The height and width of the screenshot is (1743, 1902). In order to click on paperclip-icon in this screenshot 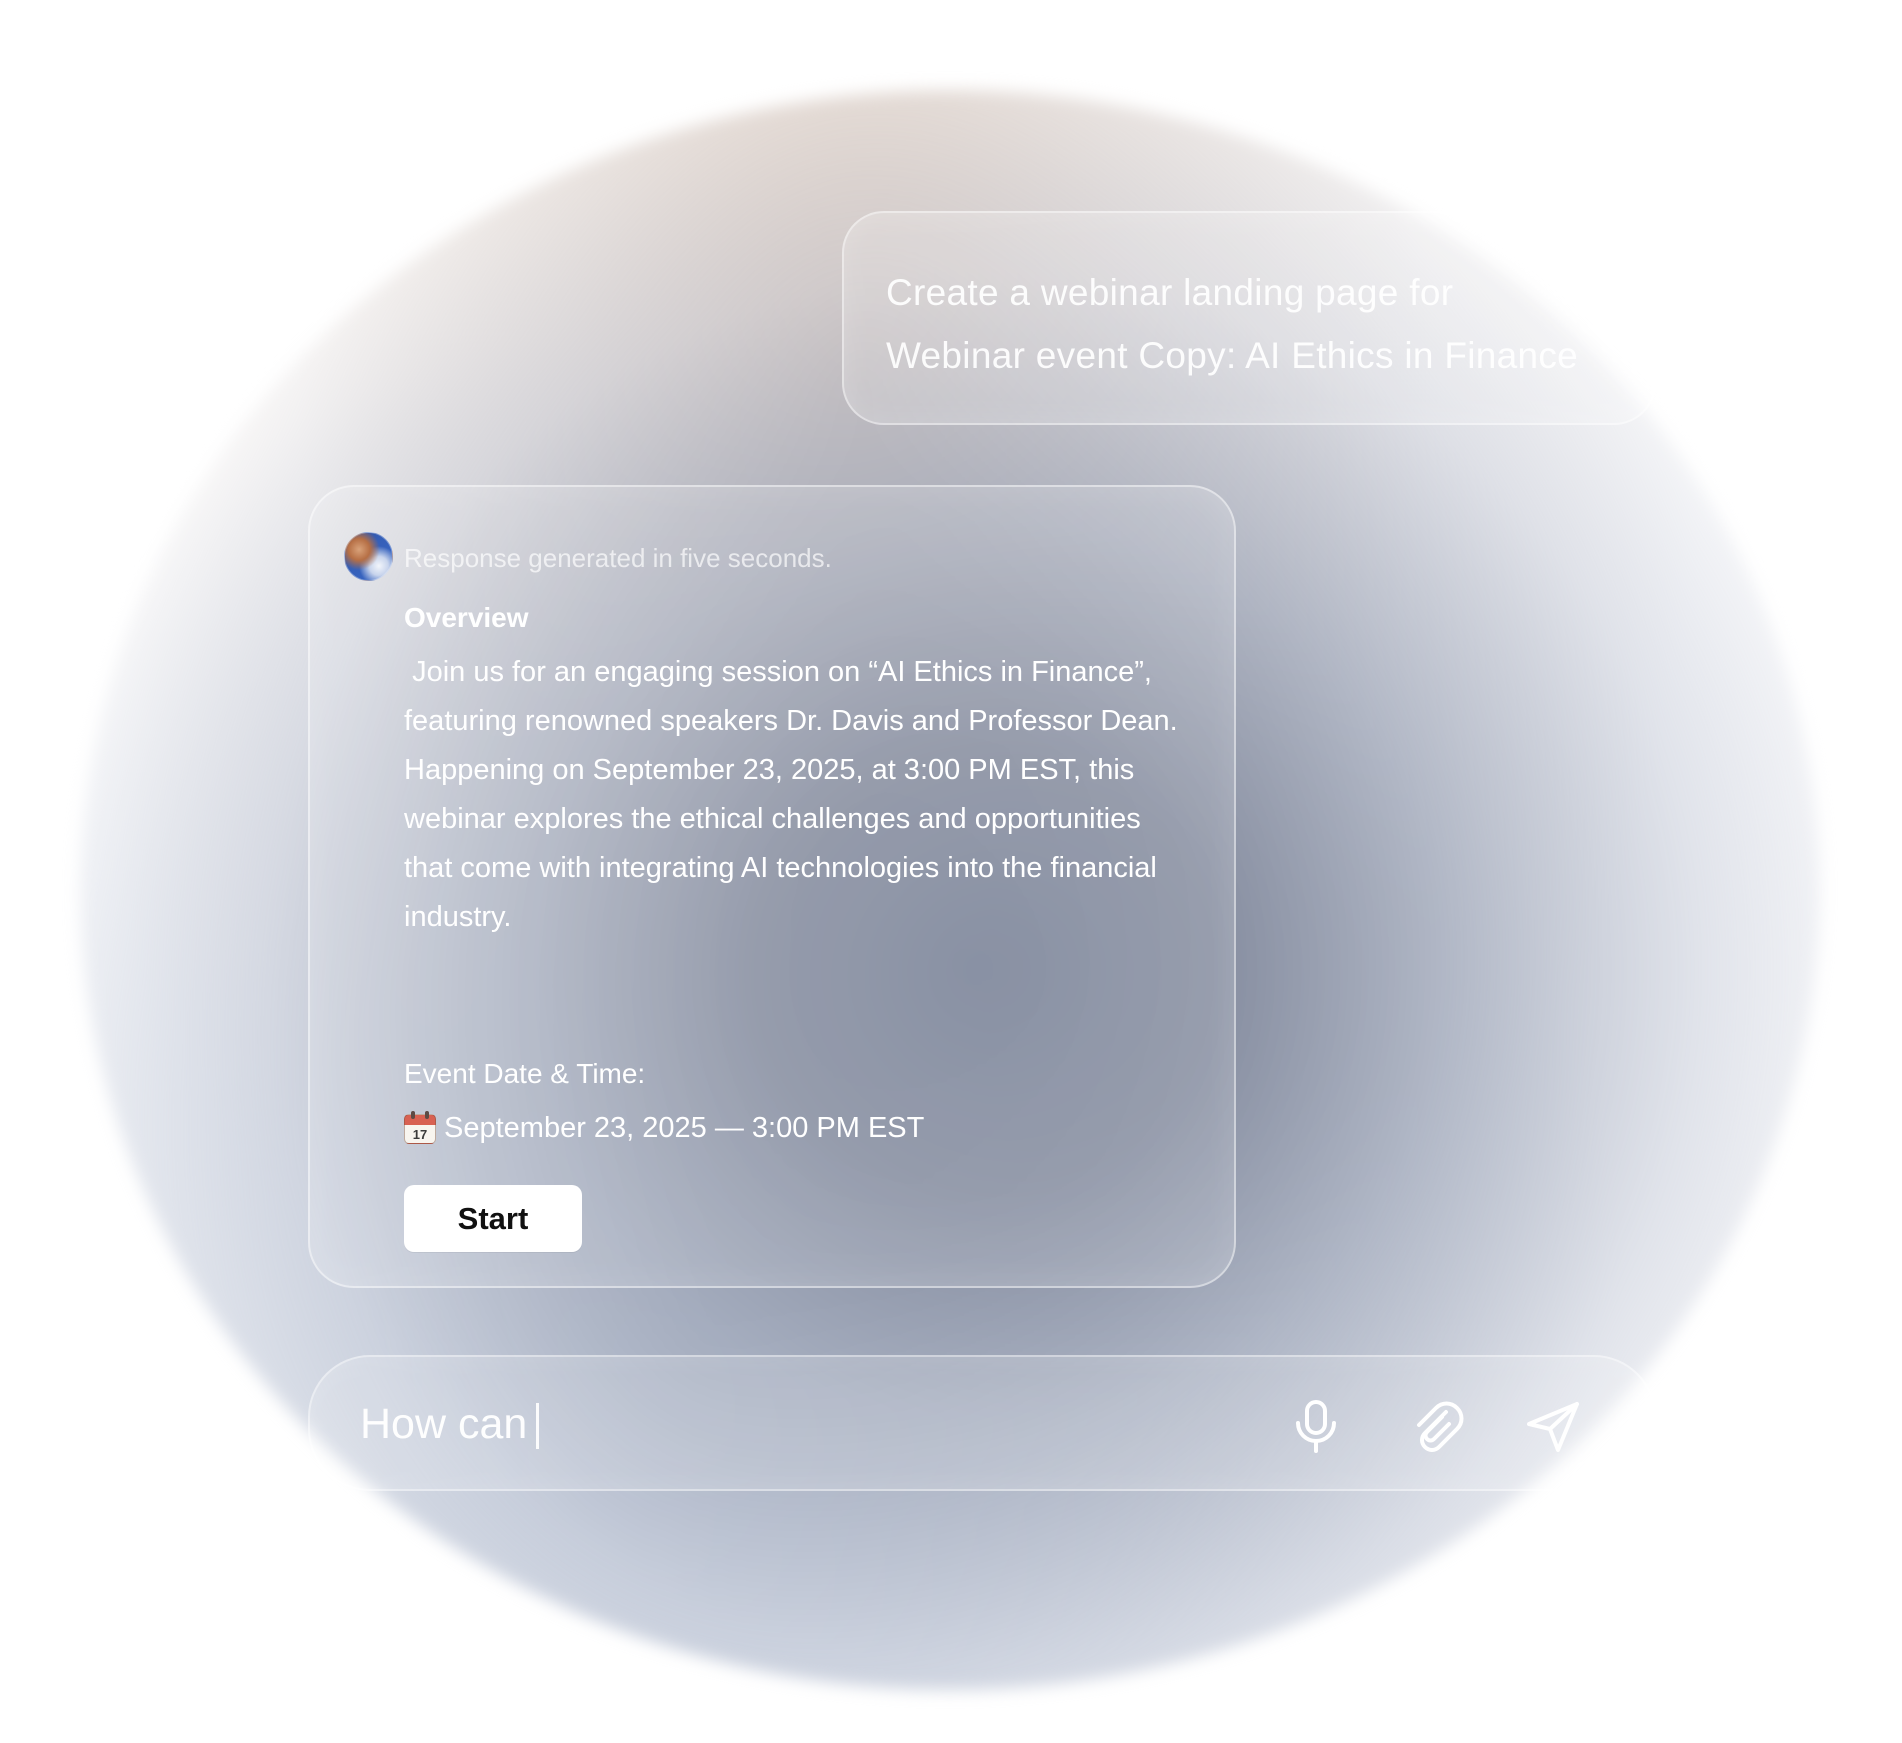, I will do `click(1440, 1426)`.